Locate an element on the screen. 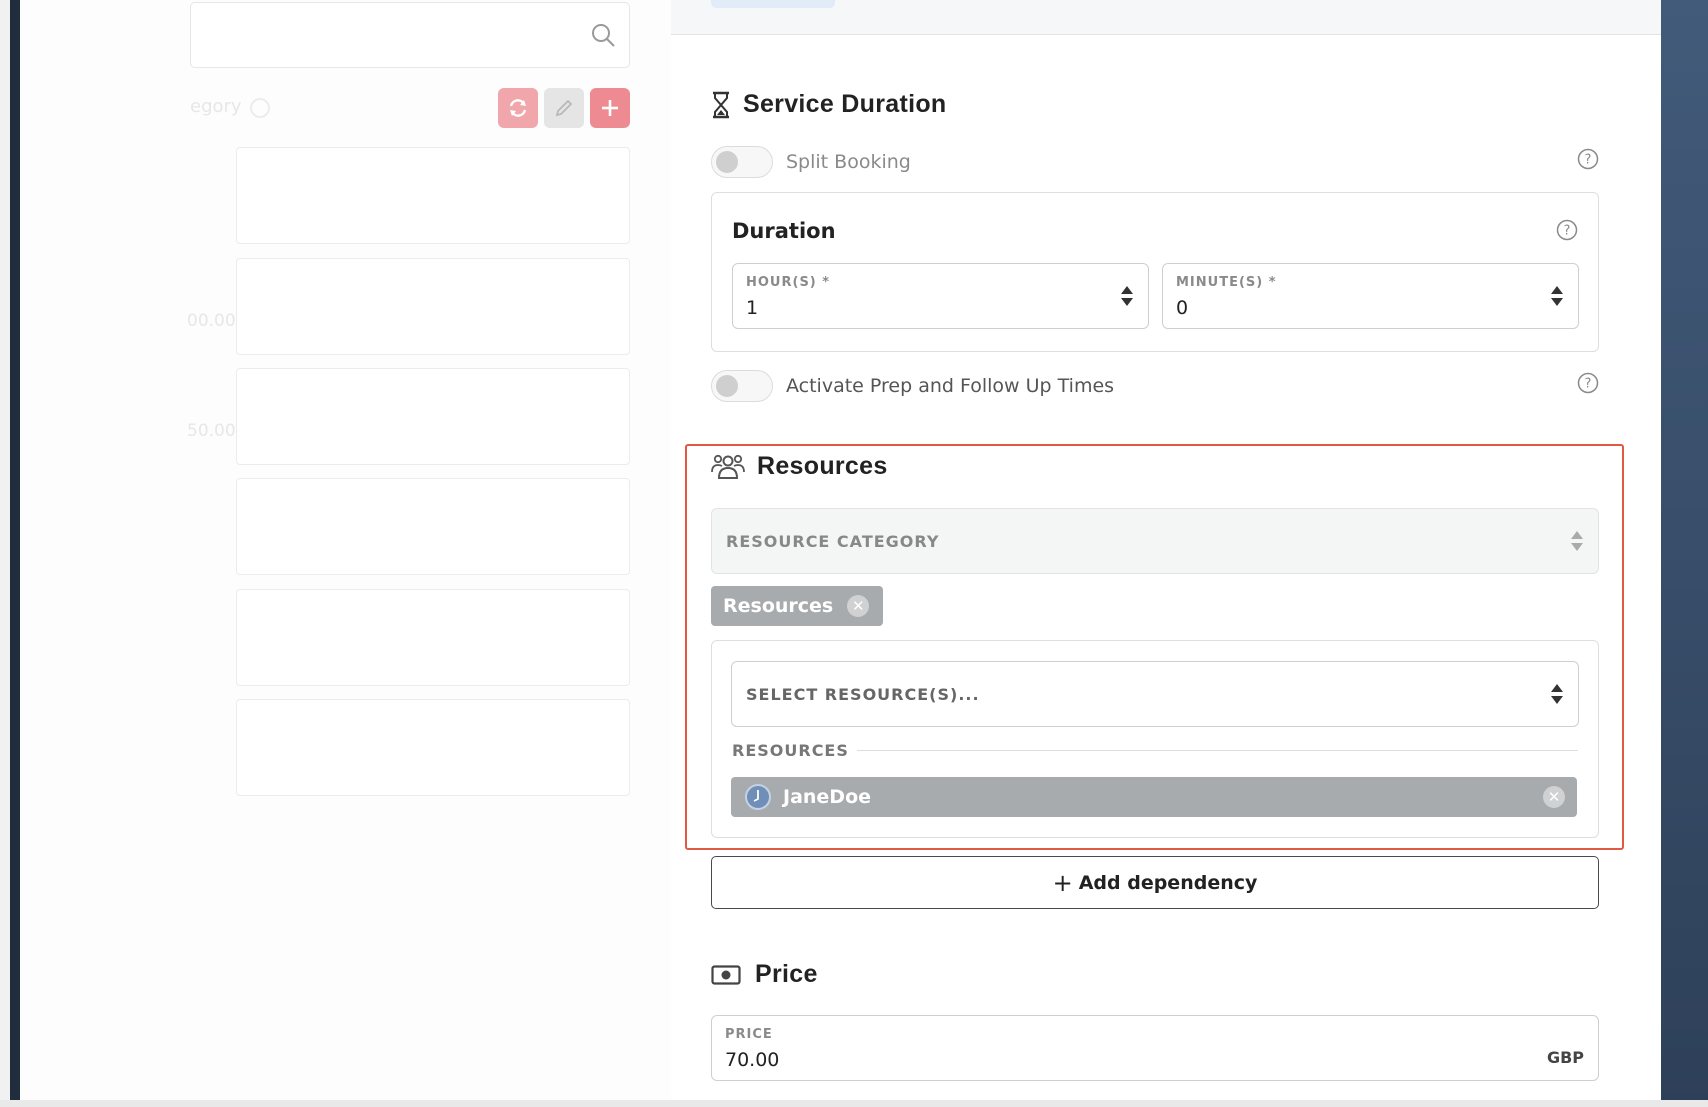 The height and width of the screenshot is (1107, 1708). edit-button is located at coordinates (564, 108).